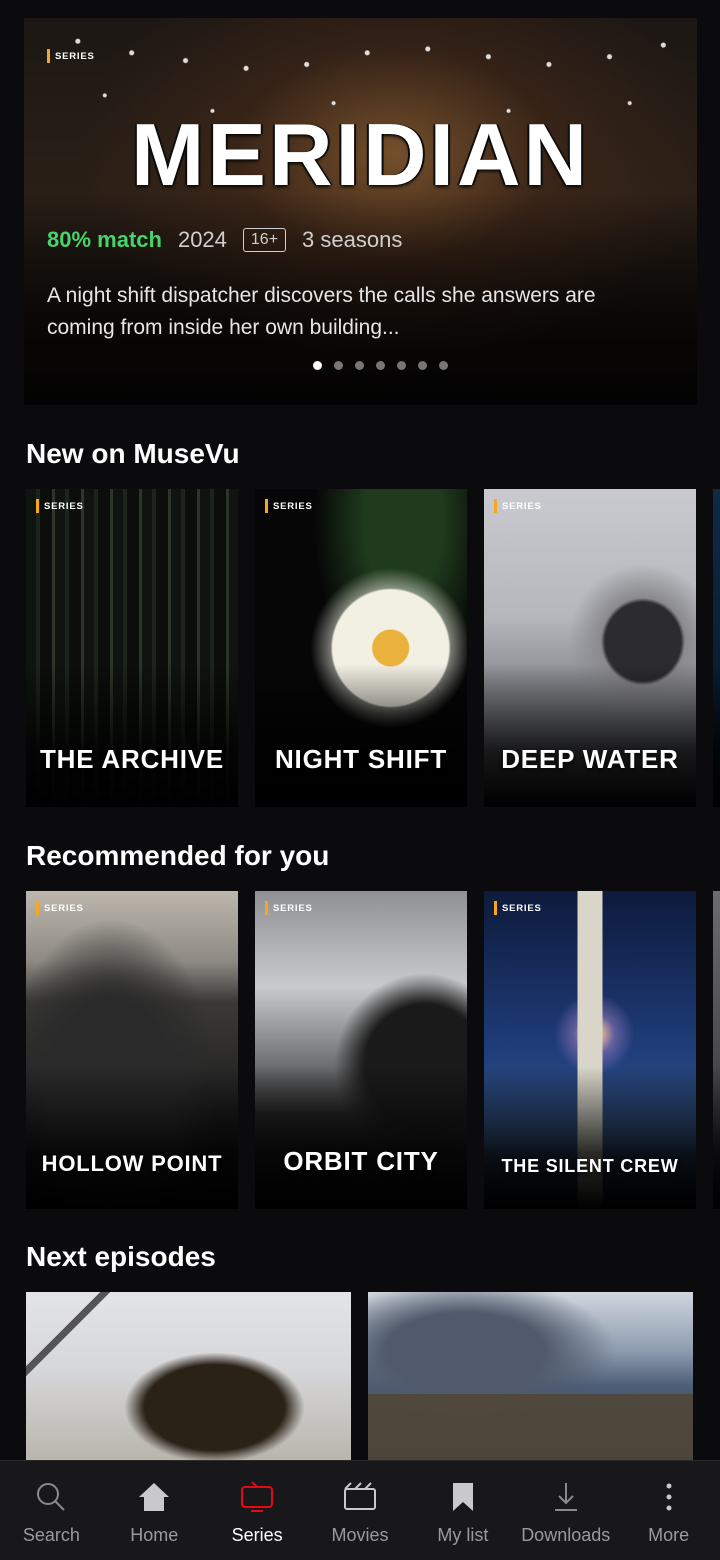  What do you see at coordinates (202, 239) in the screenshot?
I see `release-year: 2024` at bounding box center [202, 239].